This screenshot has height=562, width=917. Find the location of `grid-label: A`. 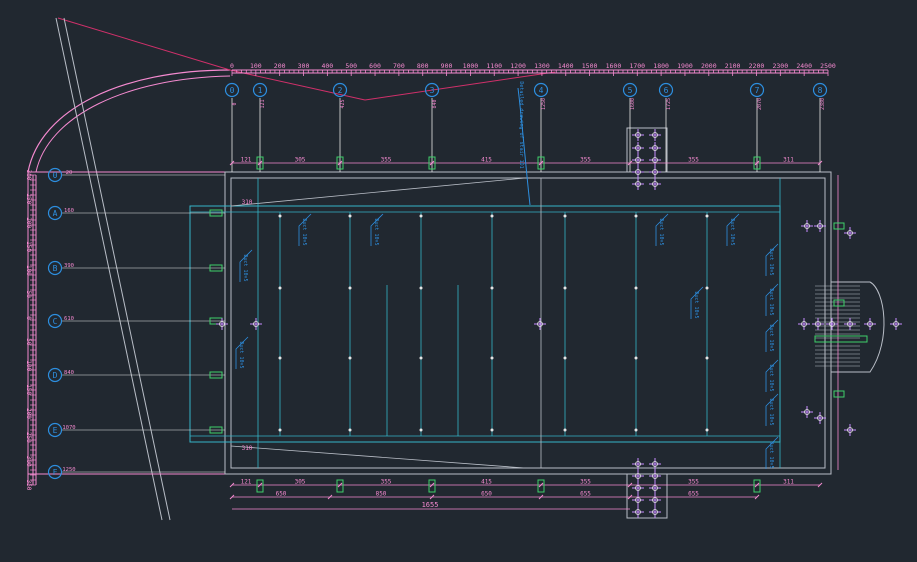

grid-label: A is located at coordinates (55, 213).